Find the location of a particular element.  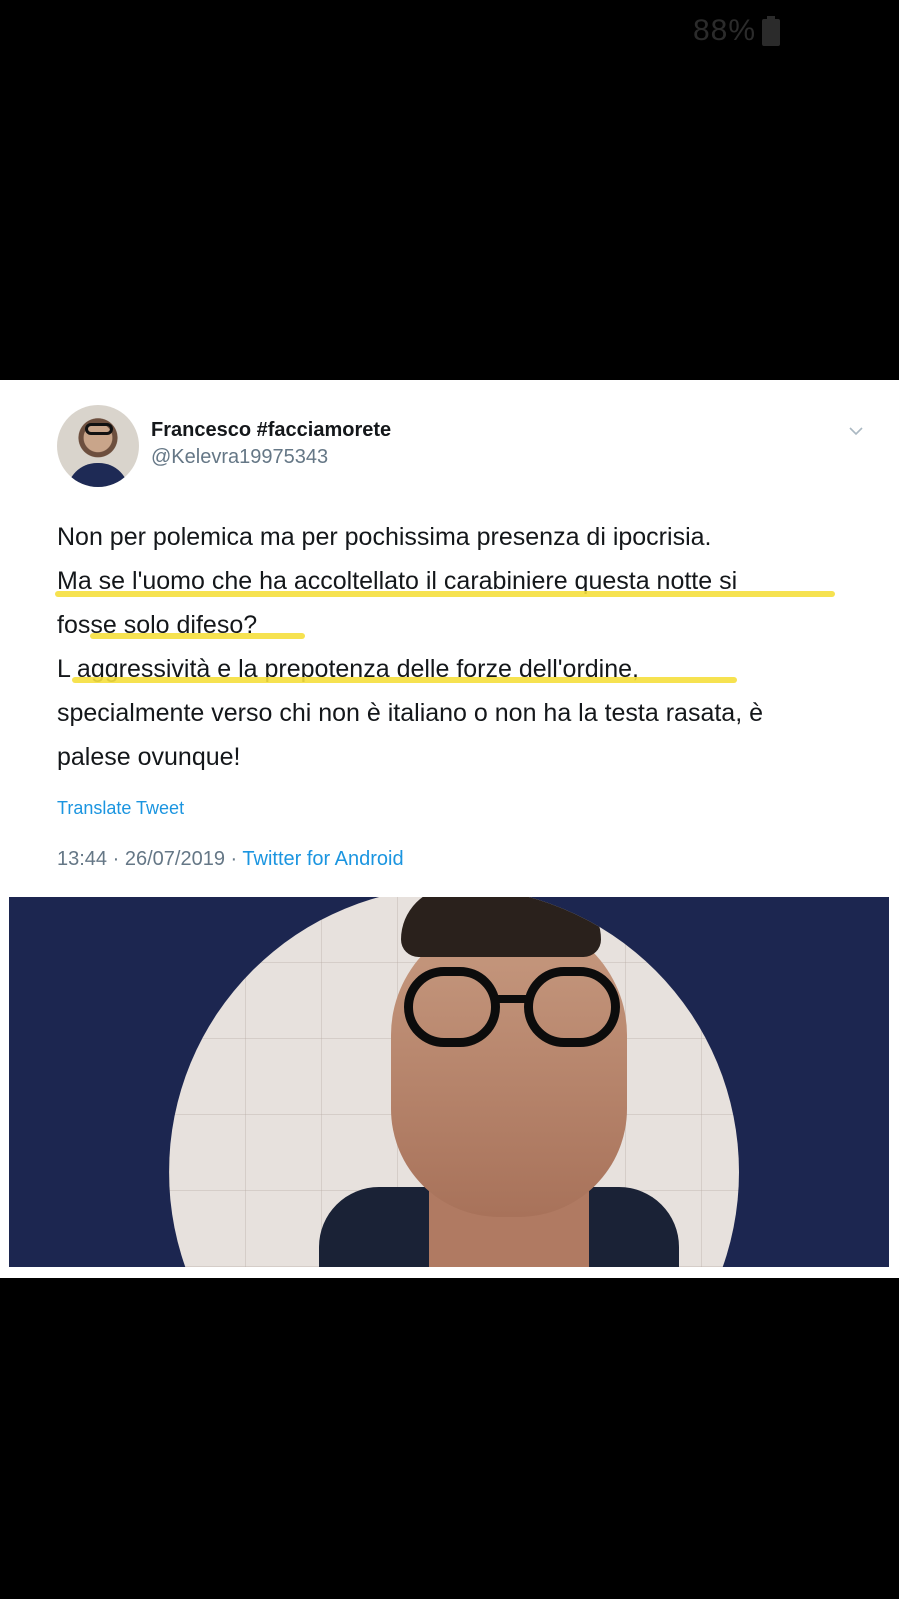

avatar is located at coordinates (98, 446).